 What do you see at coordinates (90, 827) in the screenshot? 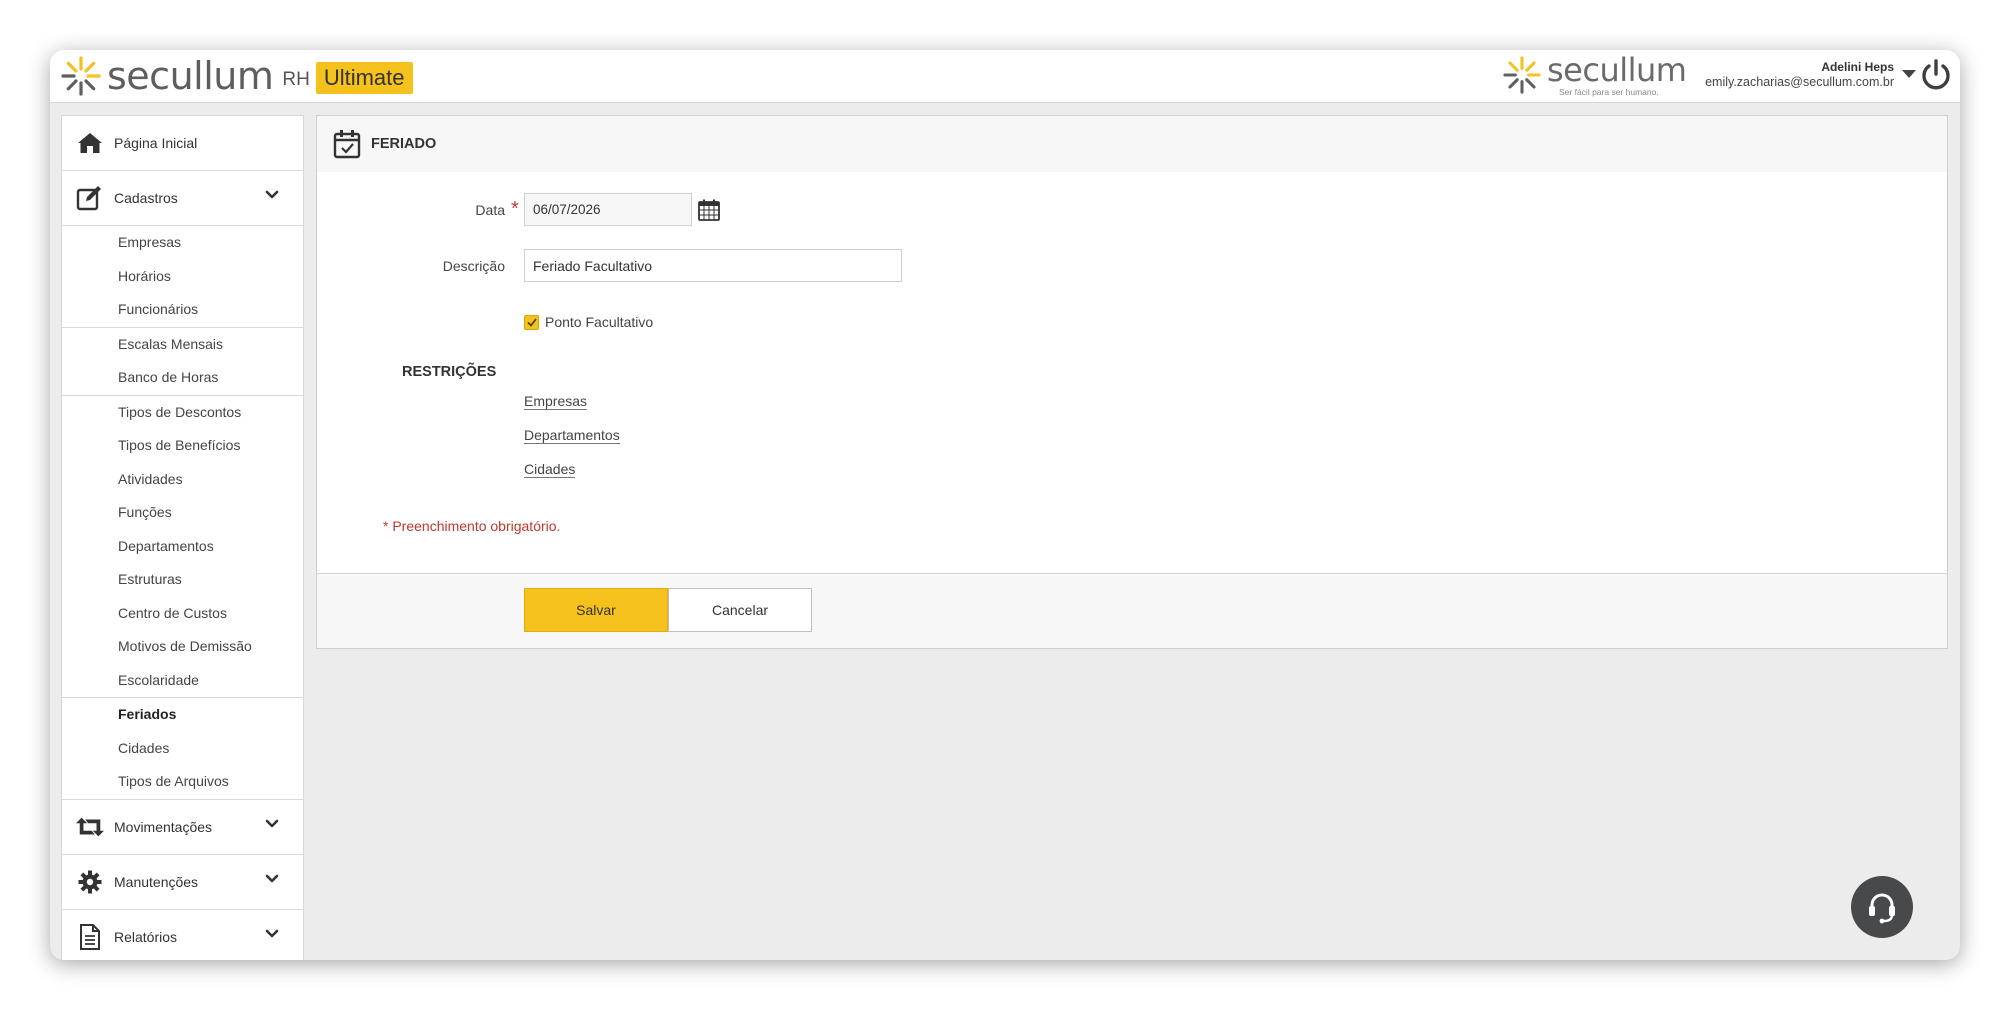
I see `retweet-icon` at bounding box center [90, 827].